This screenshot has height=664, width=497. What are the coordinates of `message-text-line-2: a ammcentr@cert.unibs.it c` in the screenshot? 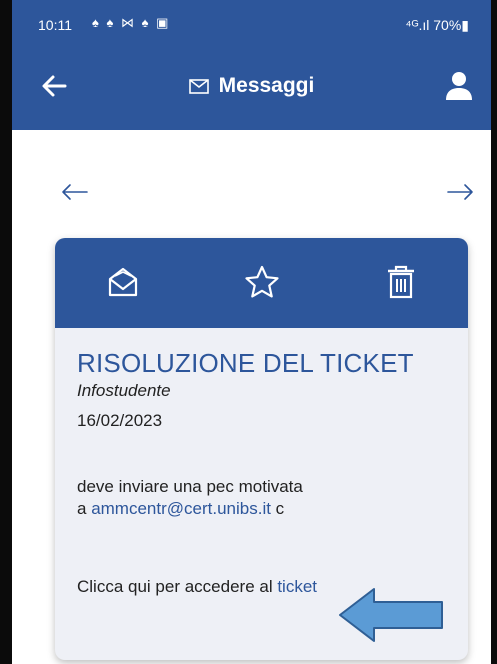 It's located at (261, 509).